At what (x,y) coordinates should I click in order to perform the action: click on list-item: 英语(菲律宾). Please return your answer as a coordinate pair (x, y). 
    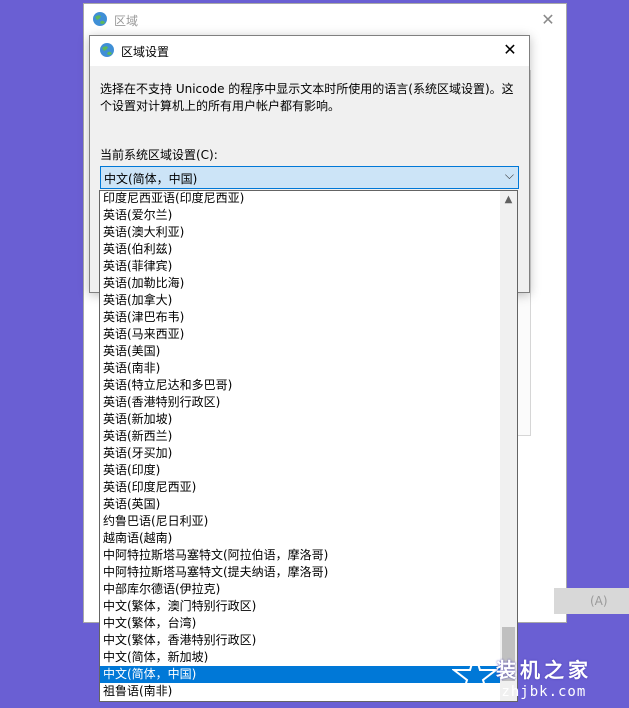
    Looking at the image, I should click on (300, 266).